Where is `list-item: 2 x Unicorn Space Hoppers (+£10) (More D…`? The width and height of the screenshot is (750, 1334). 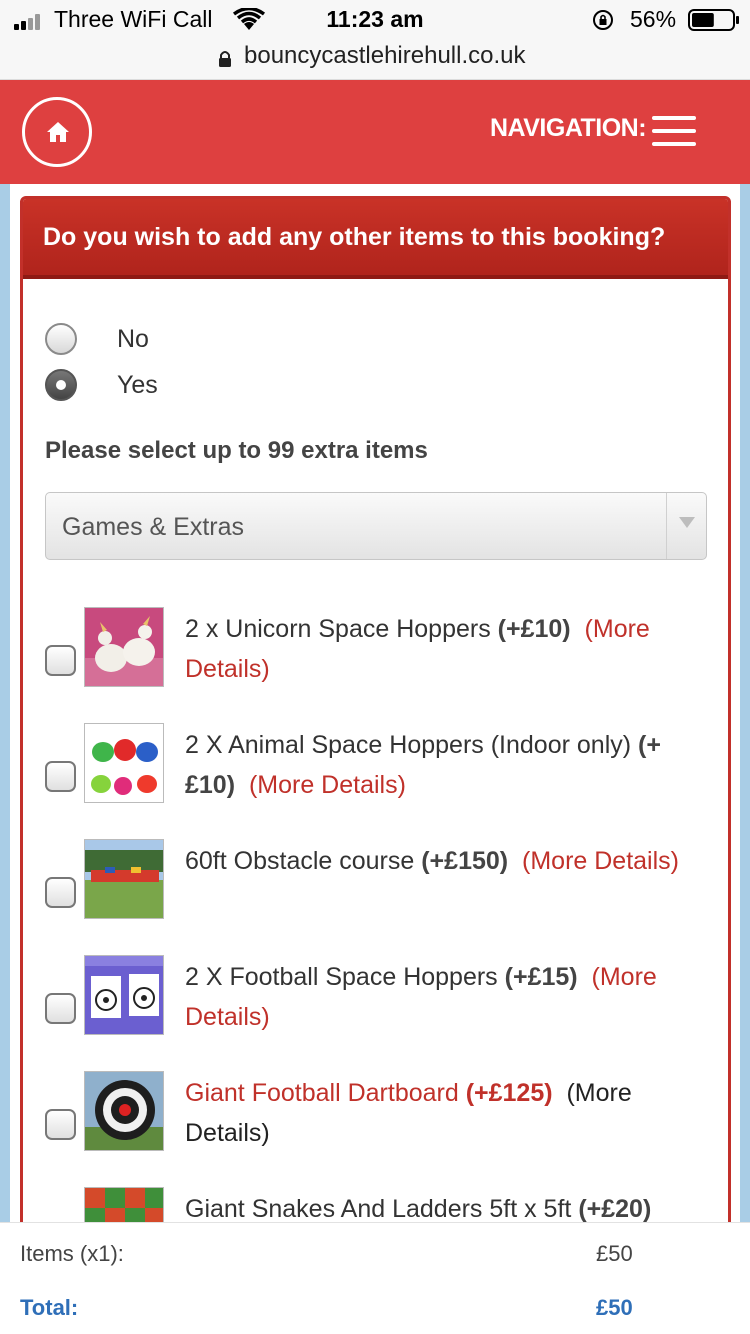
list-item: 2 x Unicorn Space Hoppers (+£10) (More D… is located at coordinates (375, 657).